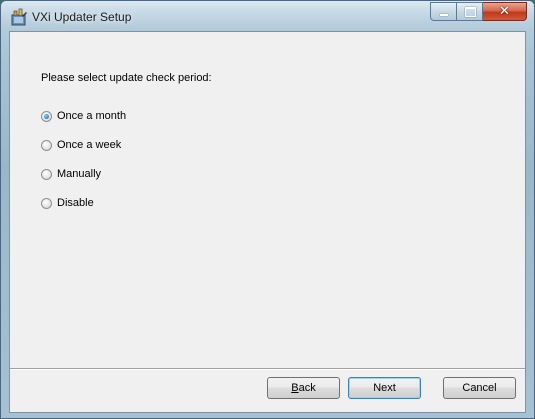  I want to click on option-once-a-week: Once a week, so click(81, 145).